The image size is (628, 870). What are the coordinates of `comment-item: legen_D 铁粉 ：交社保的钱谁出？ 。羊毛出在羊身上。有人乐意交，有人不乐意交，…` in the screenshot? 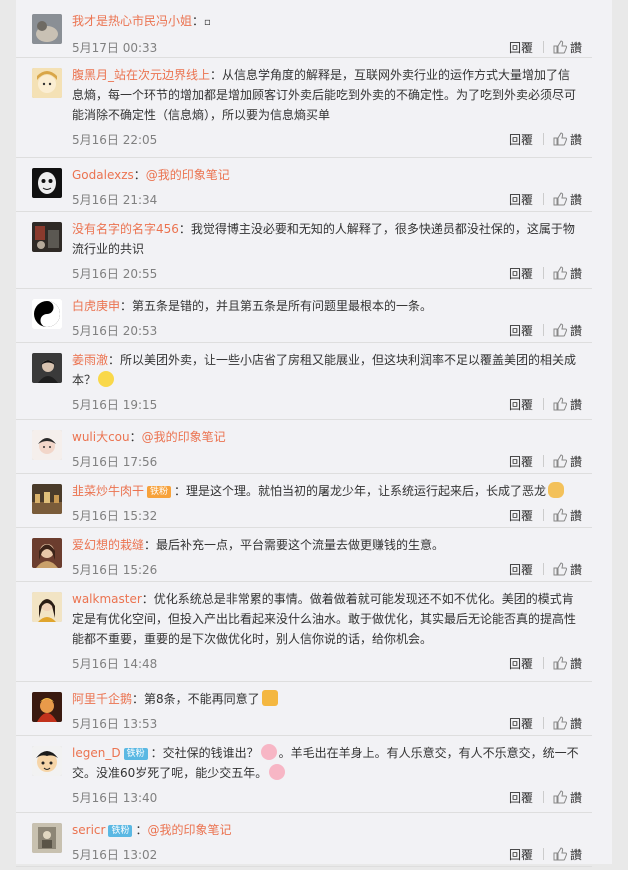 It's located at (304, 774).